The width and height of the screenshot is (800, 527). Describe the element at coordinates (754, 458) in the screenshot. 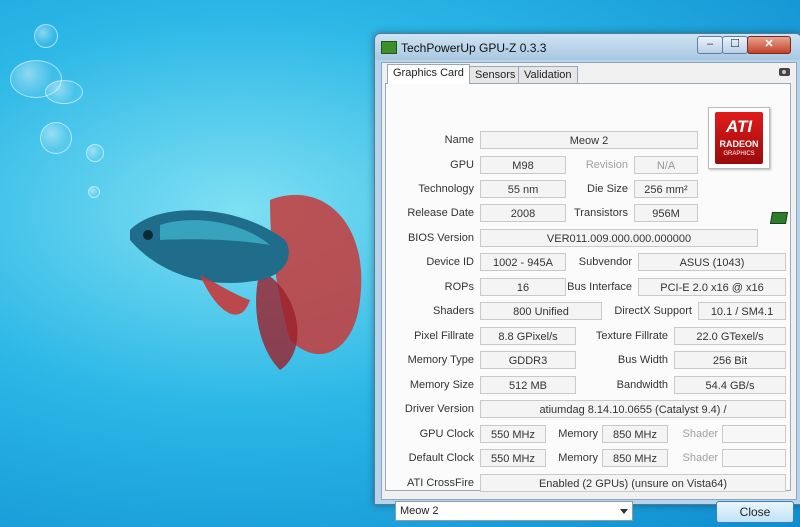

I see `default-shader-clock-value` at that location.